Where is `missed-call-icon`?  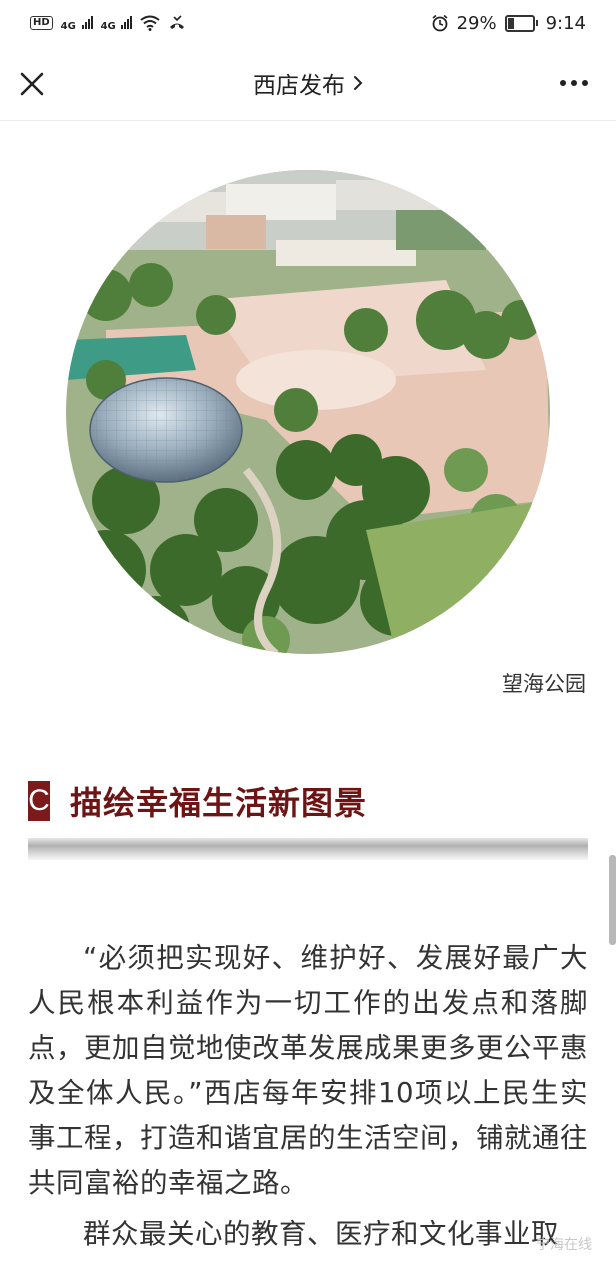
missed-call-icon is located at coordinates (177, 22).